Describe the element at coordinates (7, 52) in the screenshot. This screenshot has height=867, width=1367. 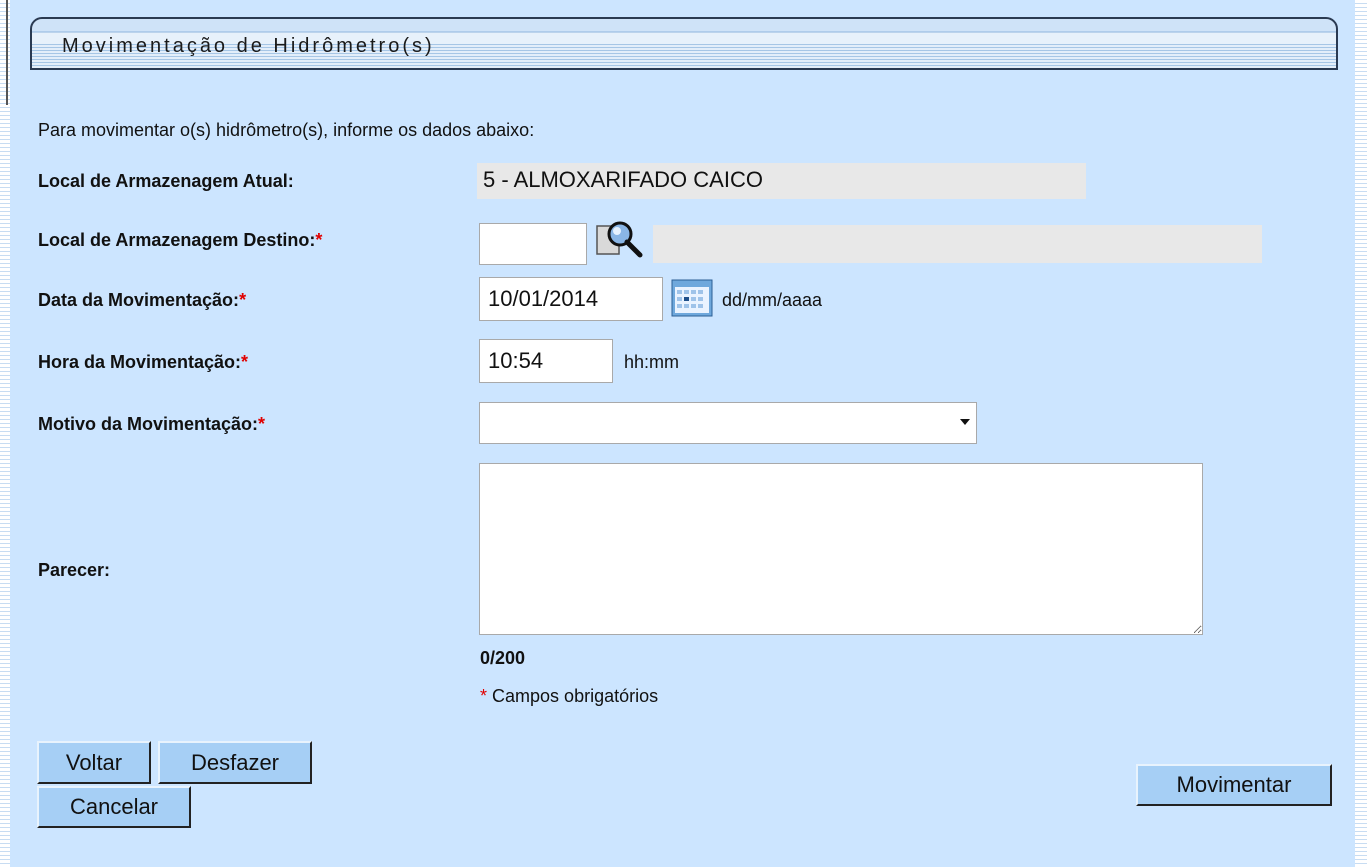
I see `left-border-line` at that location.